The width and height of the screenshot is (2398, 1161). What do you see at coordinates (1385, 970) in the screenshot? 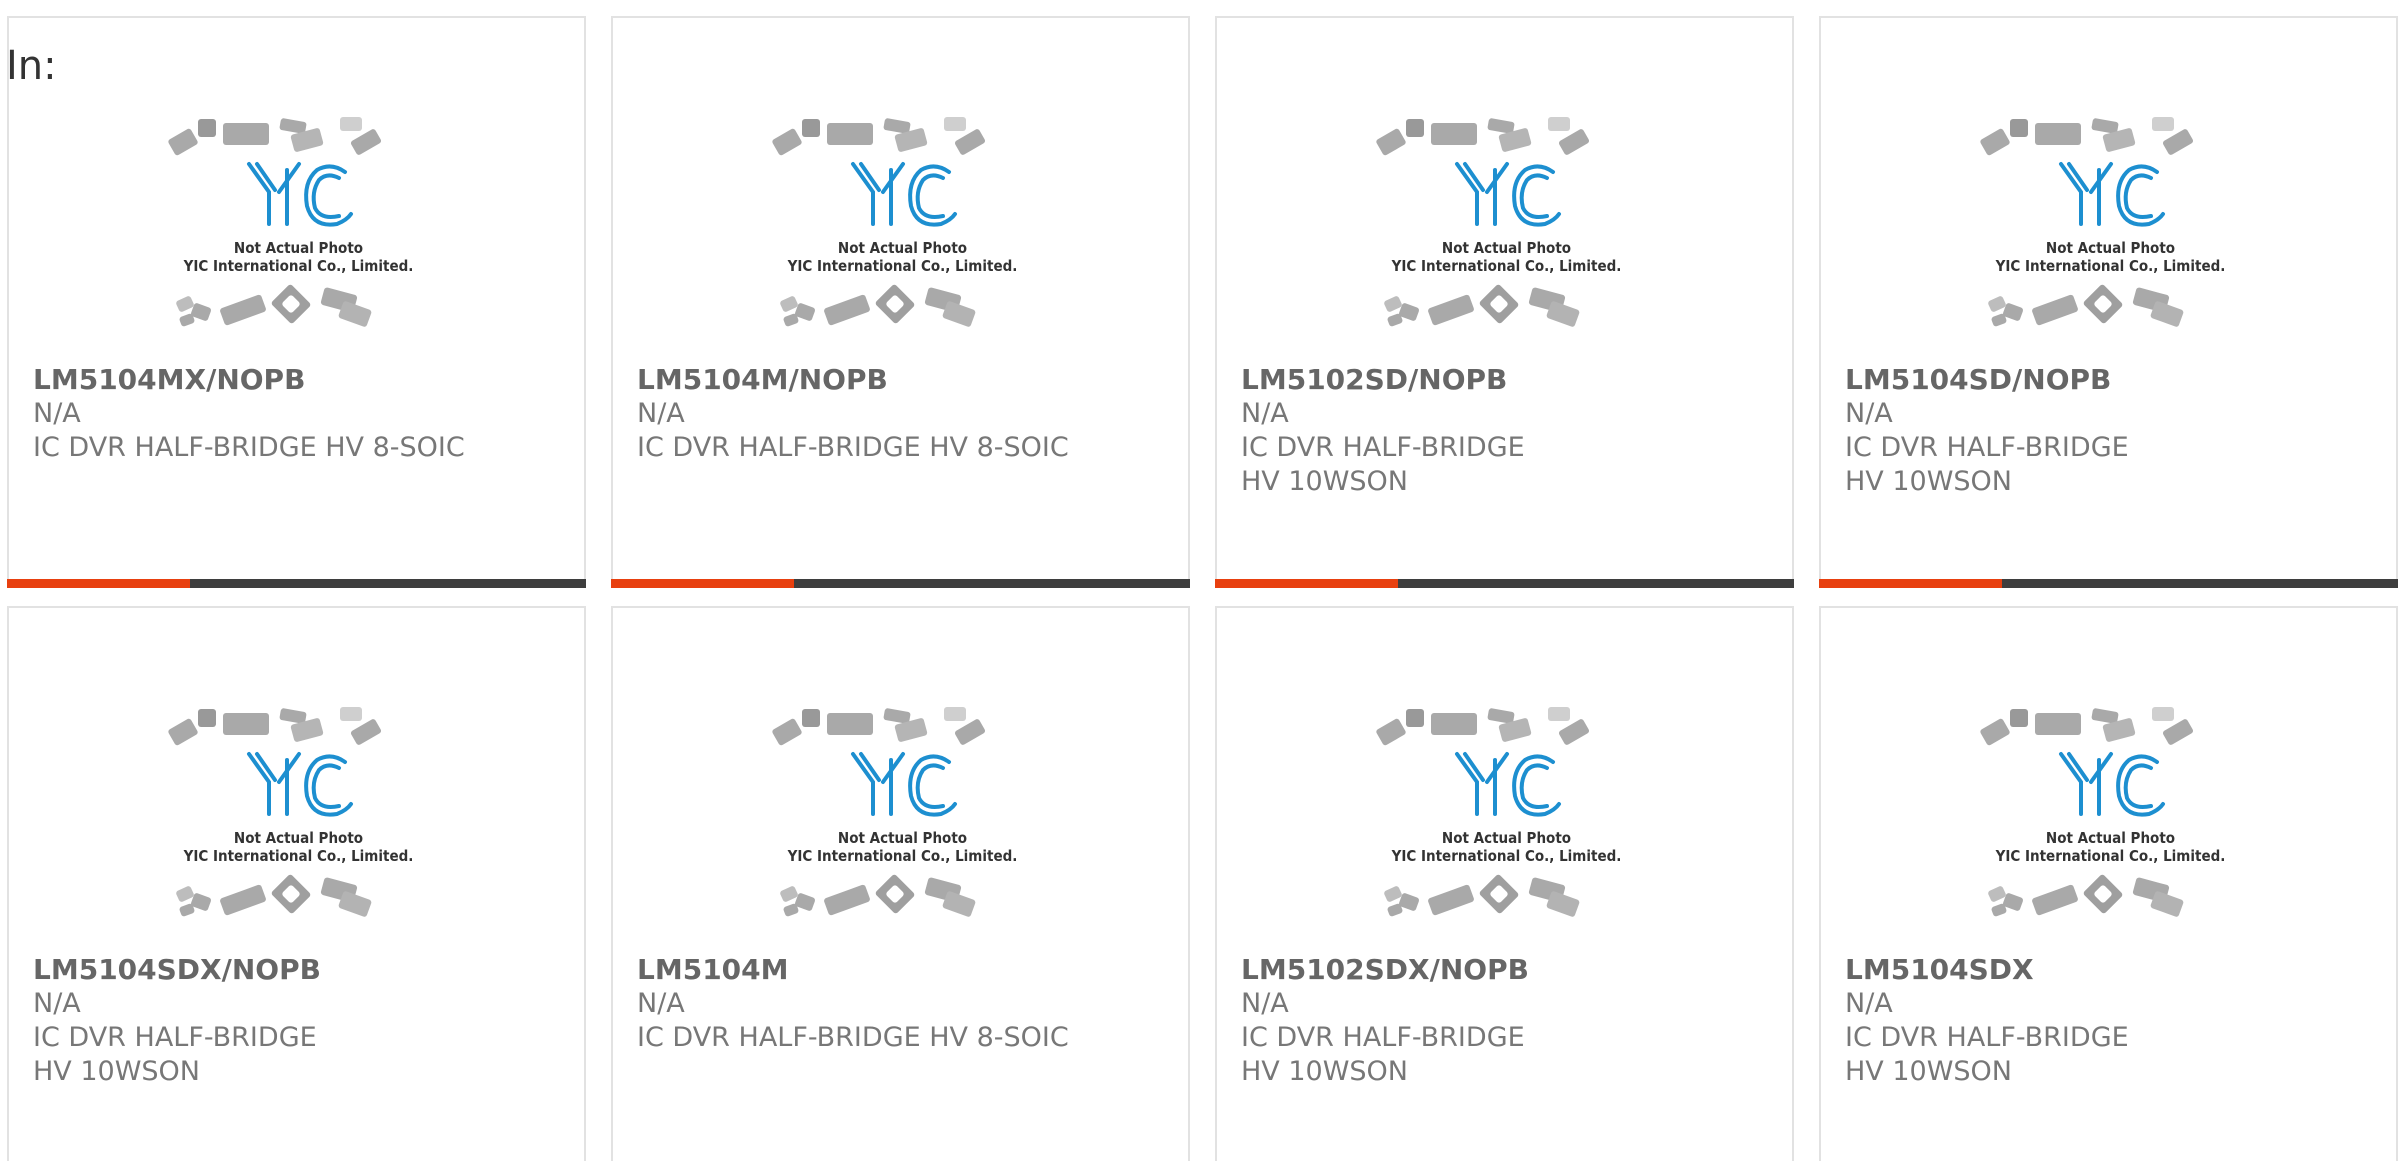
I see `part-number-link: LM5102SDX/NOPB` at bounding box center [1385, 970].